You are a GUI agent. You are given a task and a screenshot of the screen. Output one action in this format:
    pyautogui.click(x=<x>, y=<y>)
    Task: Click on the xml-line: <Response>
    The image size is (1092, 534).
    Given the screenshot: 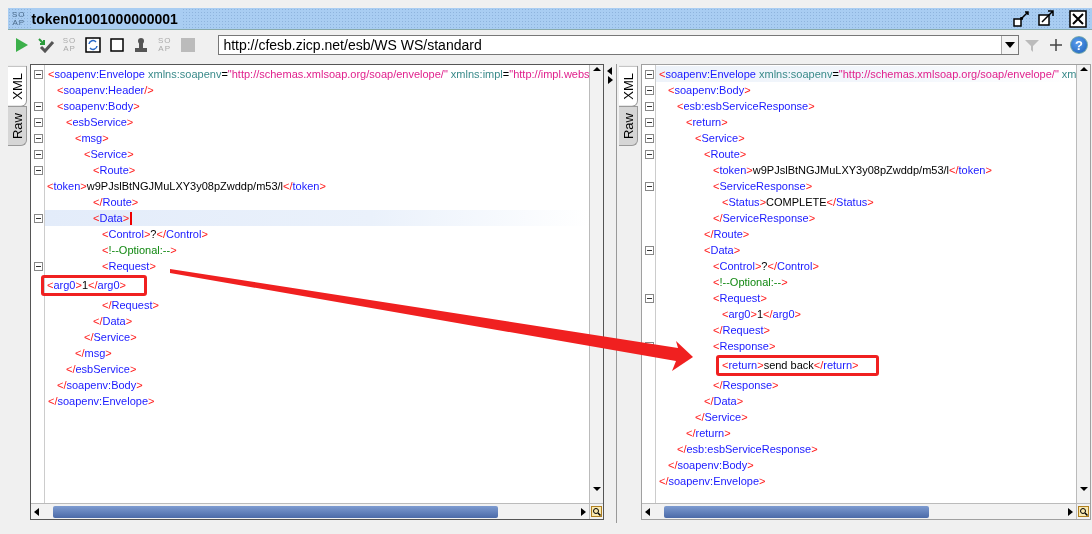 What is the action you would take?
    pyautogui.click(x=744, y=346)
    